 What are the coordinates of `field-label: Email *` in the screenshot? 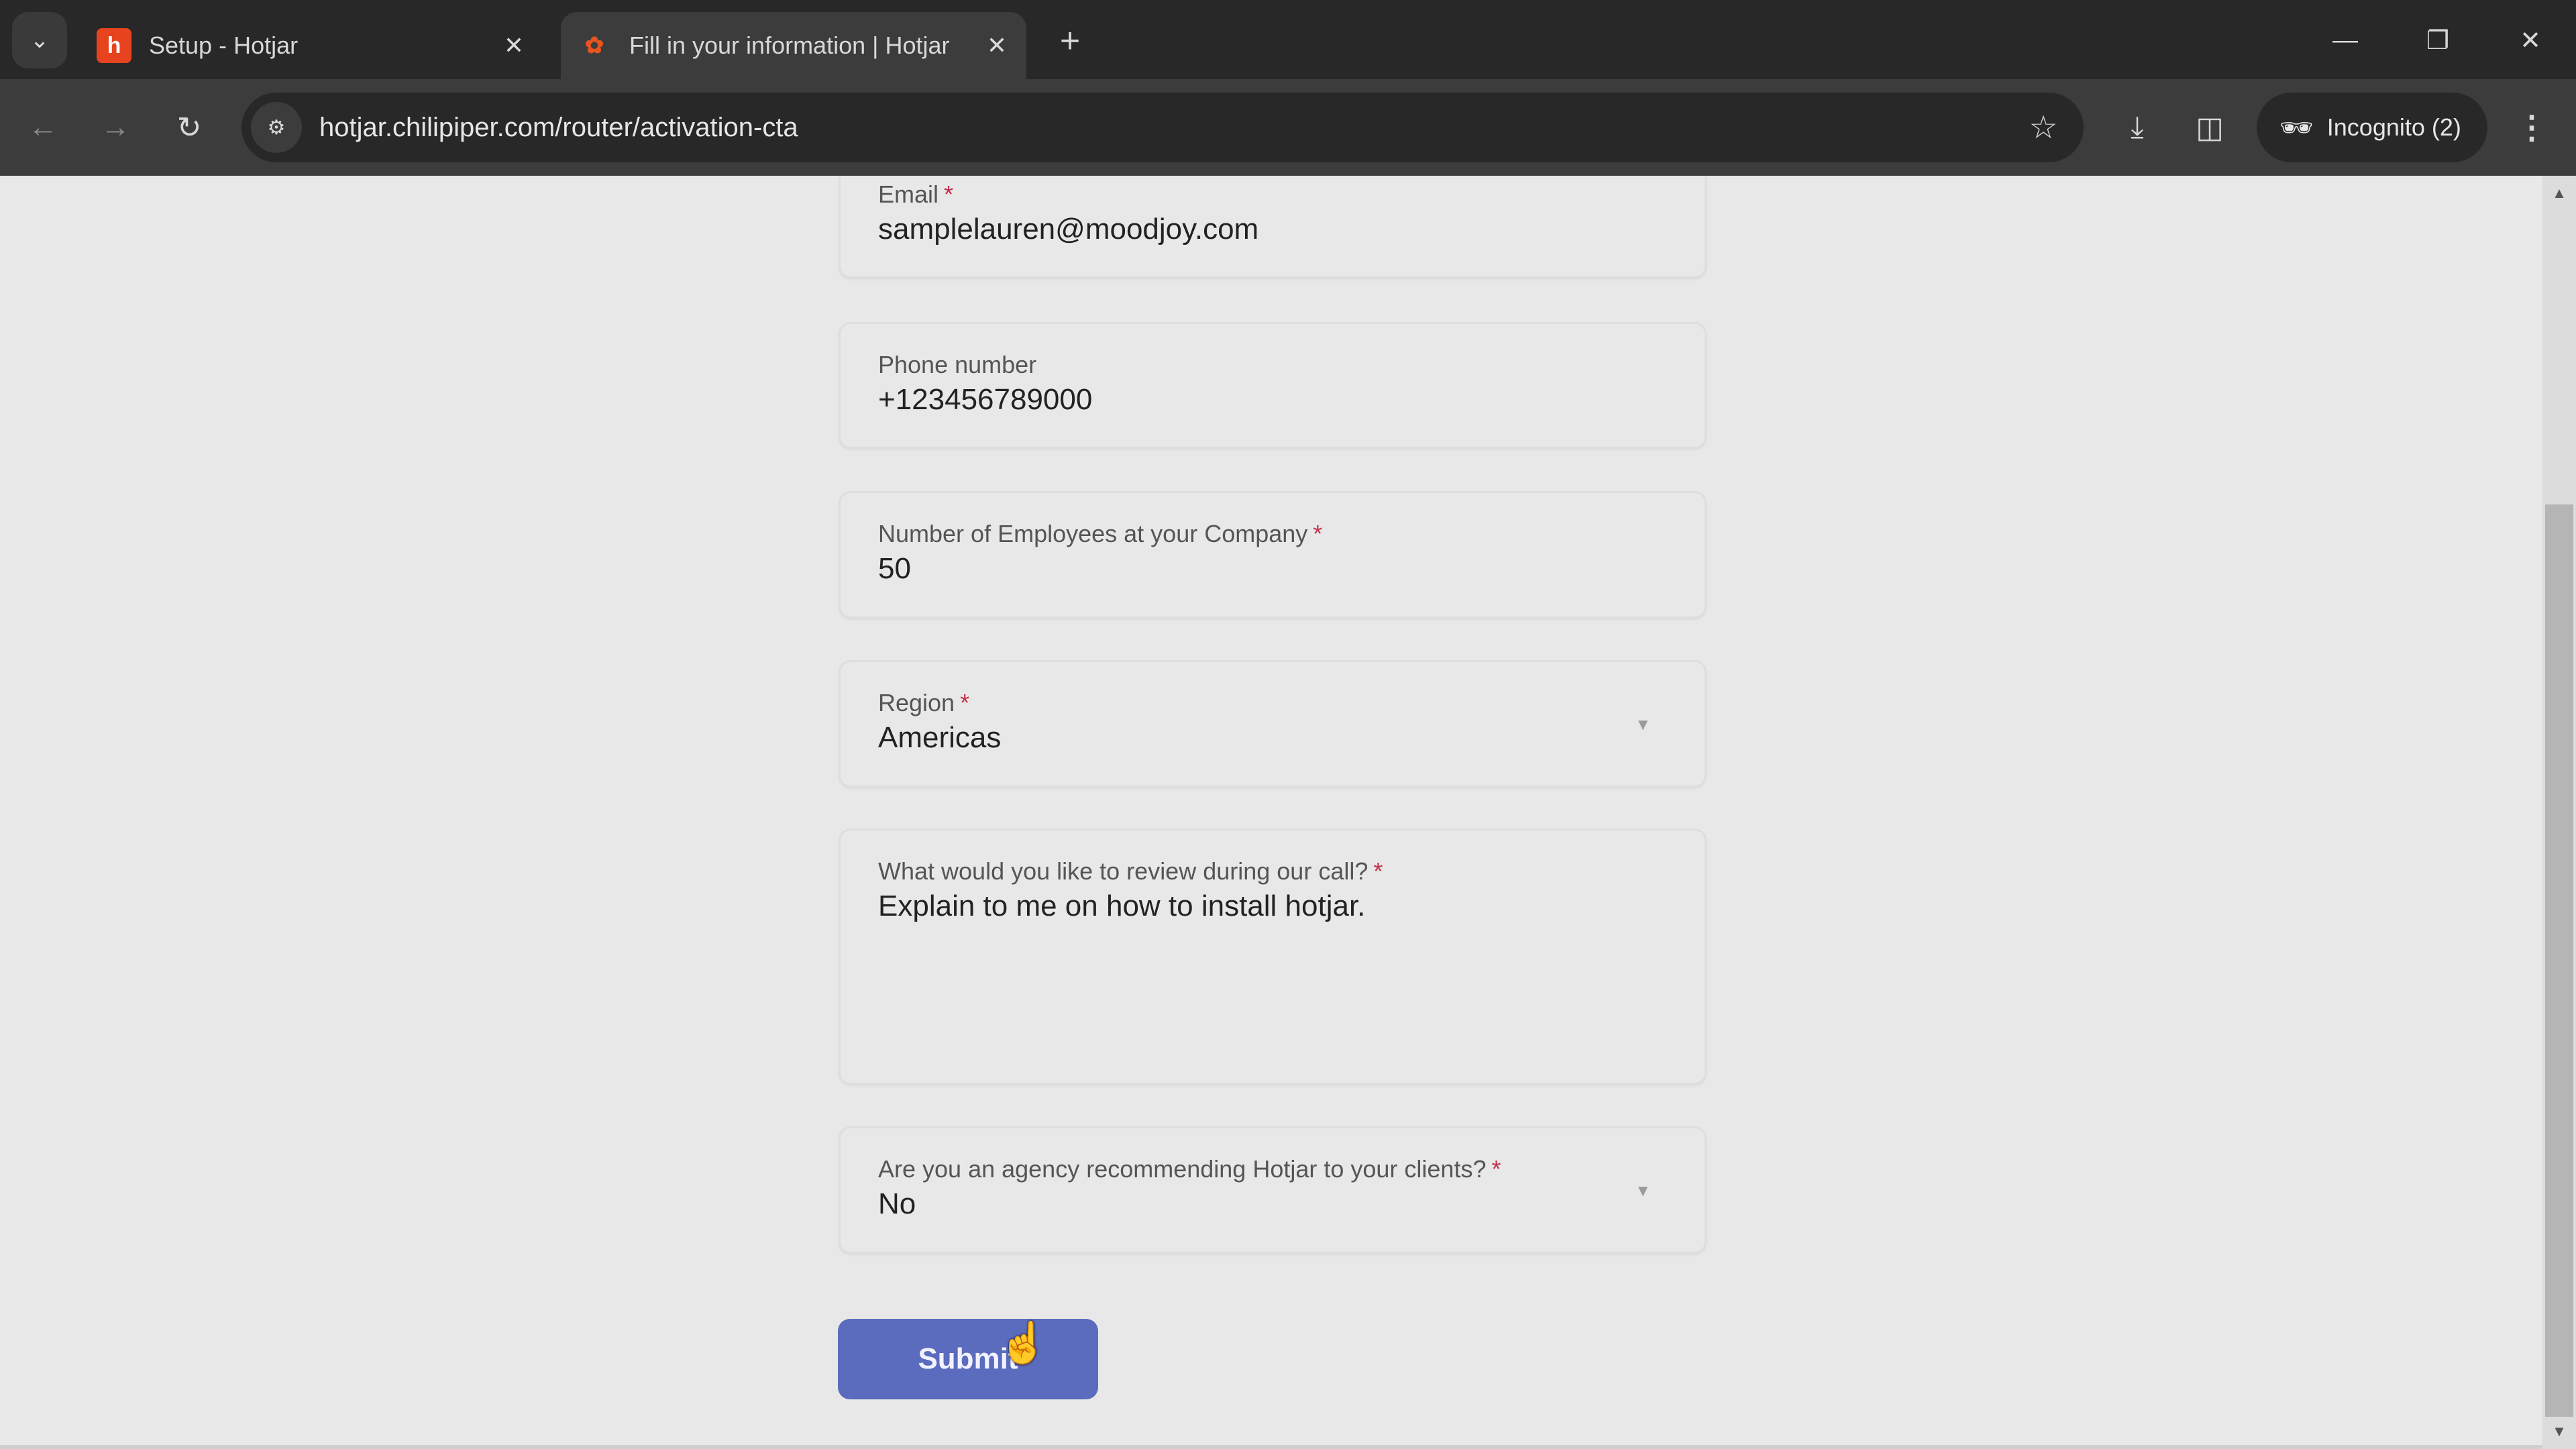 It's located at (916, 194).